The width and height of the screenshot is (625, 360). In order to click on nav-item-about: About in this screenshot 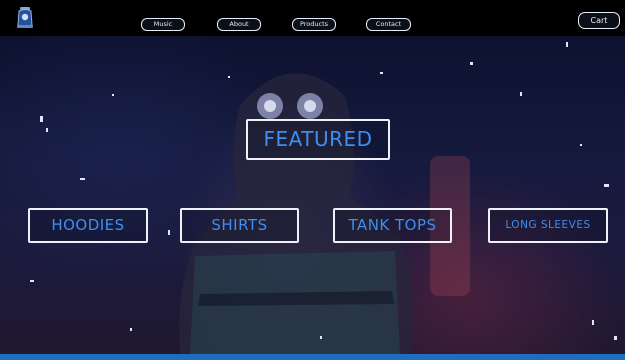, I will do `click(239, 24)`.